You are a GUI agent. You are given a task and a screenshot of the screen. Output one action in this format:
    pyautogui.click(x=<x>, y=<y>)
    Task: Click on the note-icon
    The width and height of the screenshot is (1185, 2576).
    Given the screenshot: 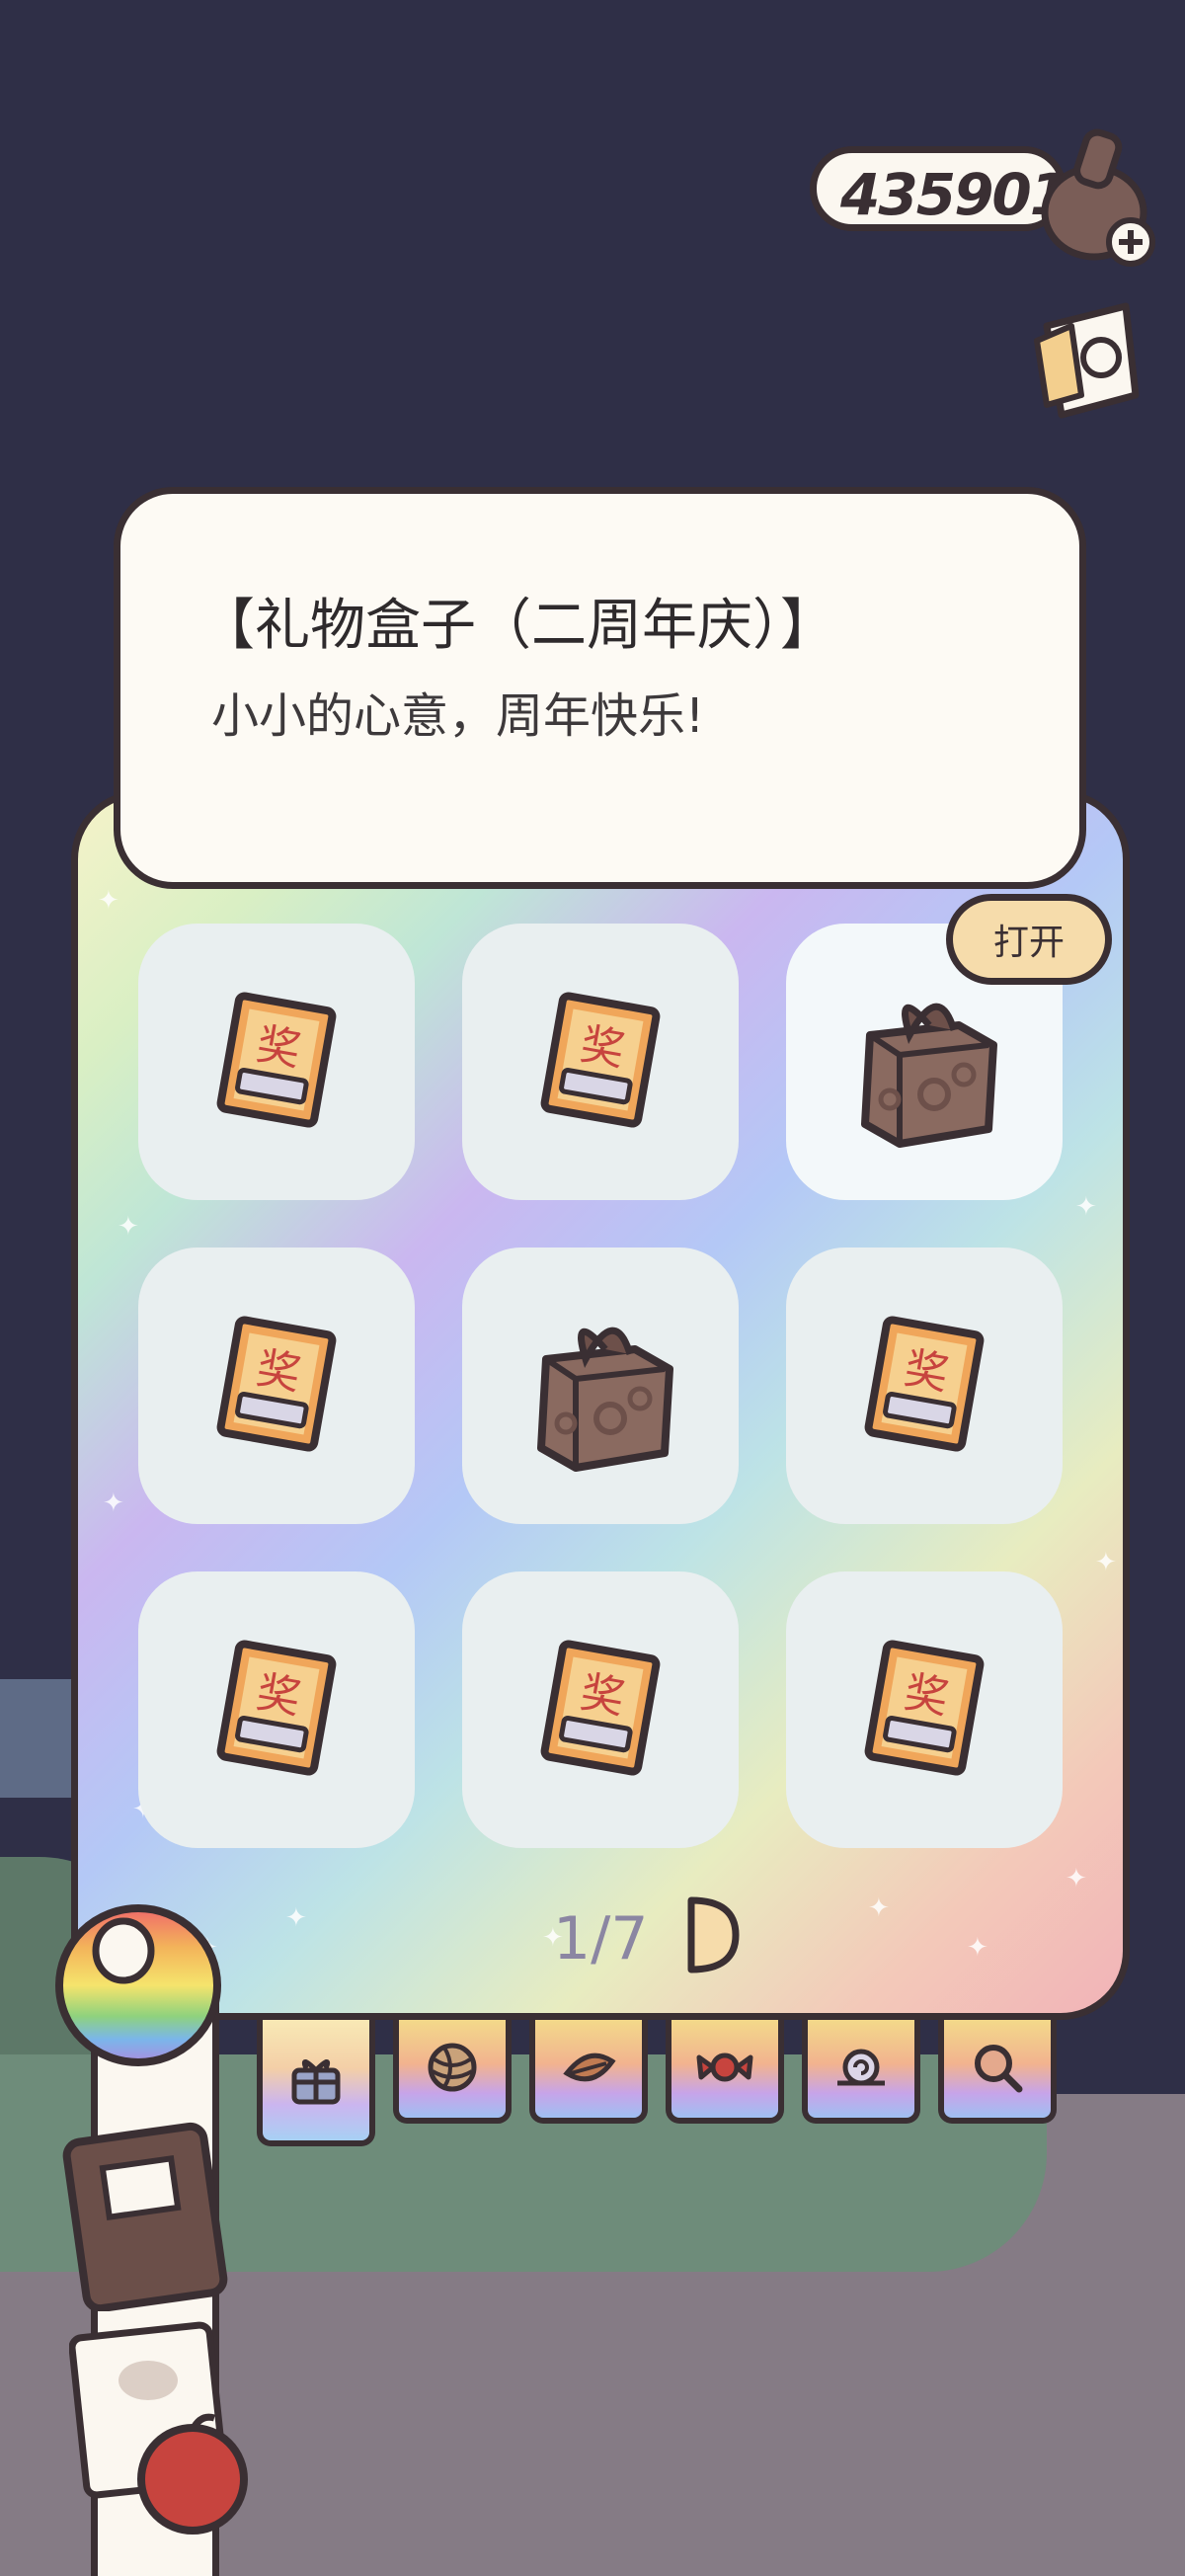 What is the action you would take?
    pyautogui.click(x=1086, y=360)
    